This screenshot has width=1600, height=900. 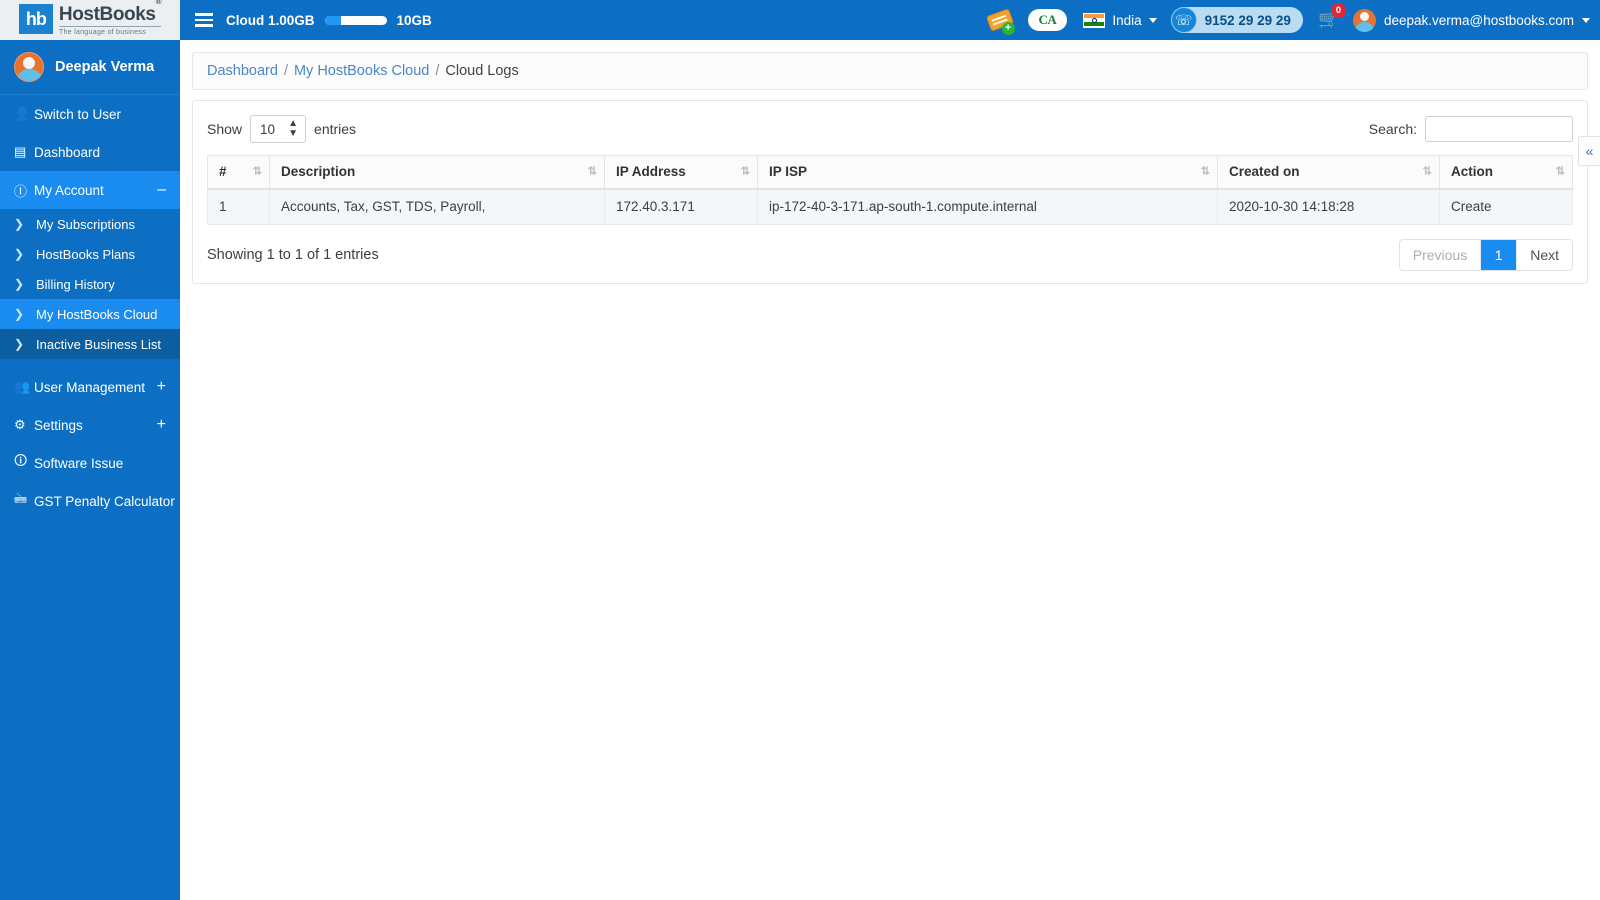 I want to click on page-length-control: Show 10 ▲ ▼ entries, so click(x=281, y=129).